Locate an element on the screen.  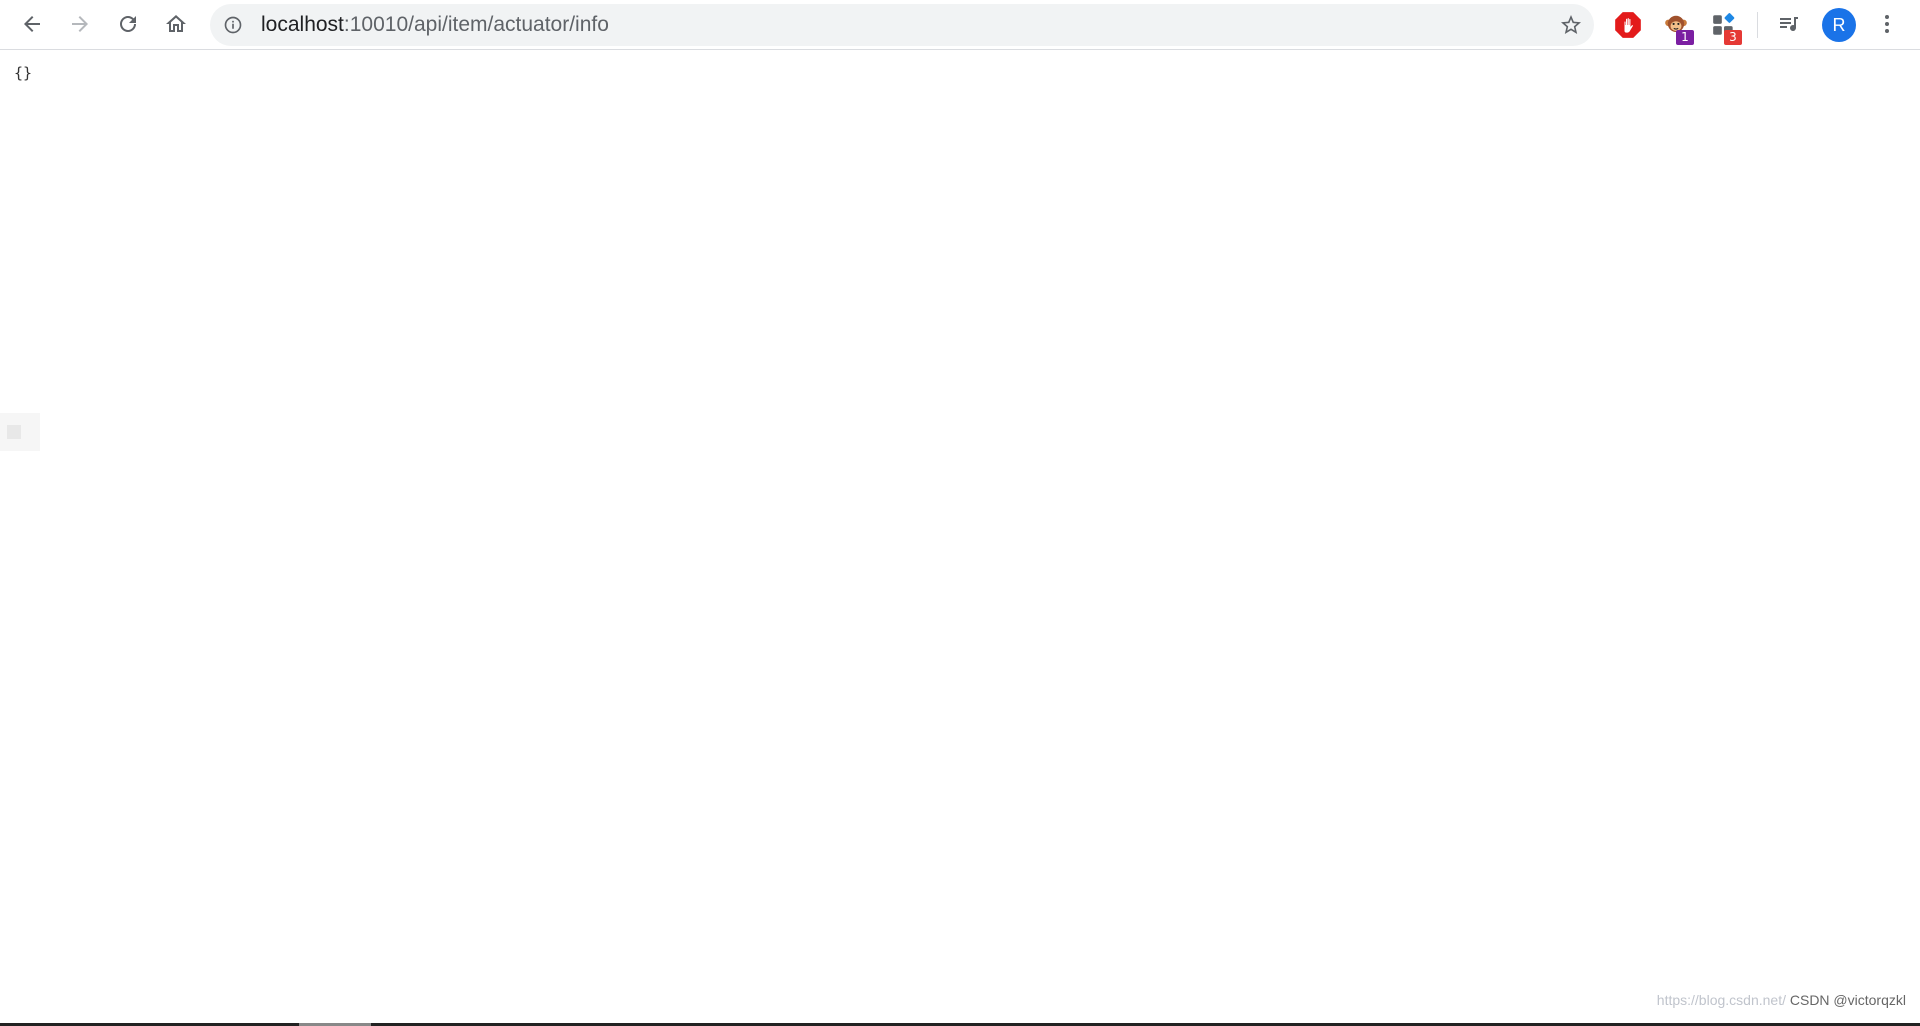
floating-side-widget is located at coordinates (20, 432).